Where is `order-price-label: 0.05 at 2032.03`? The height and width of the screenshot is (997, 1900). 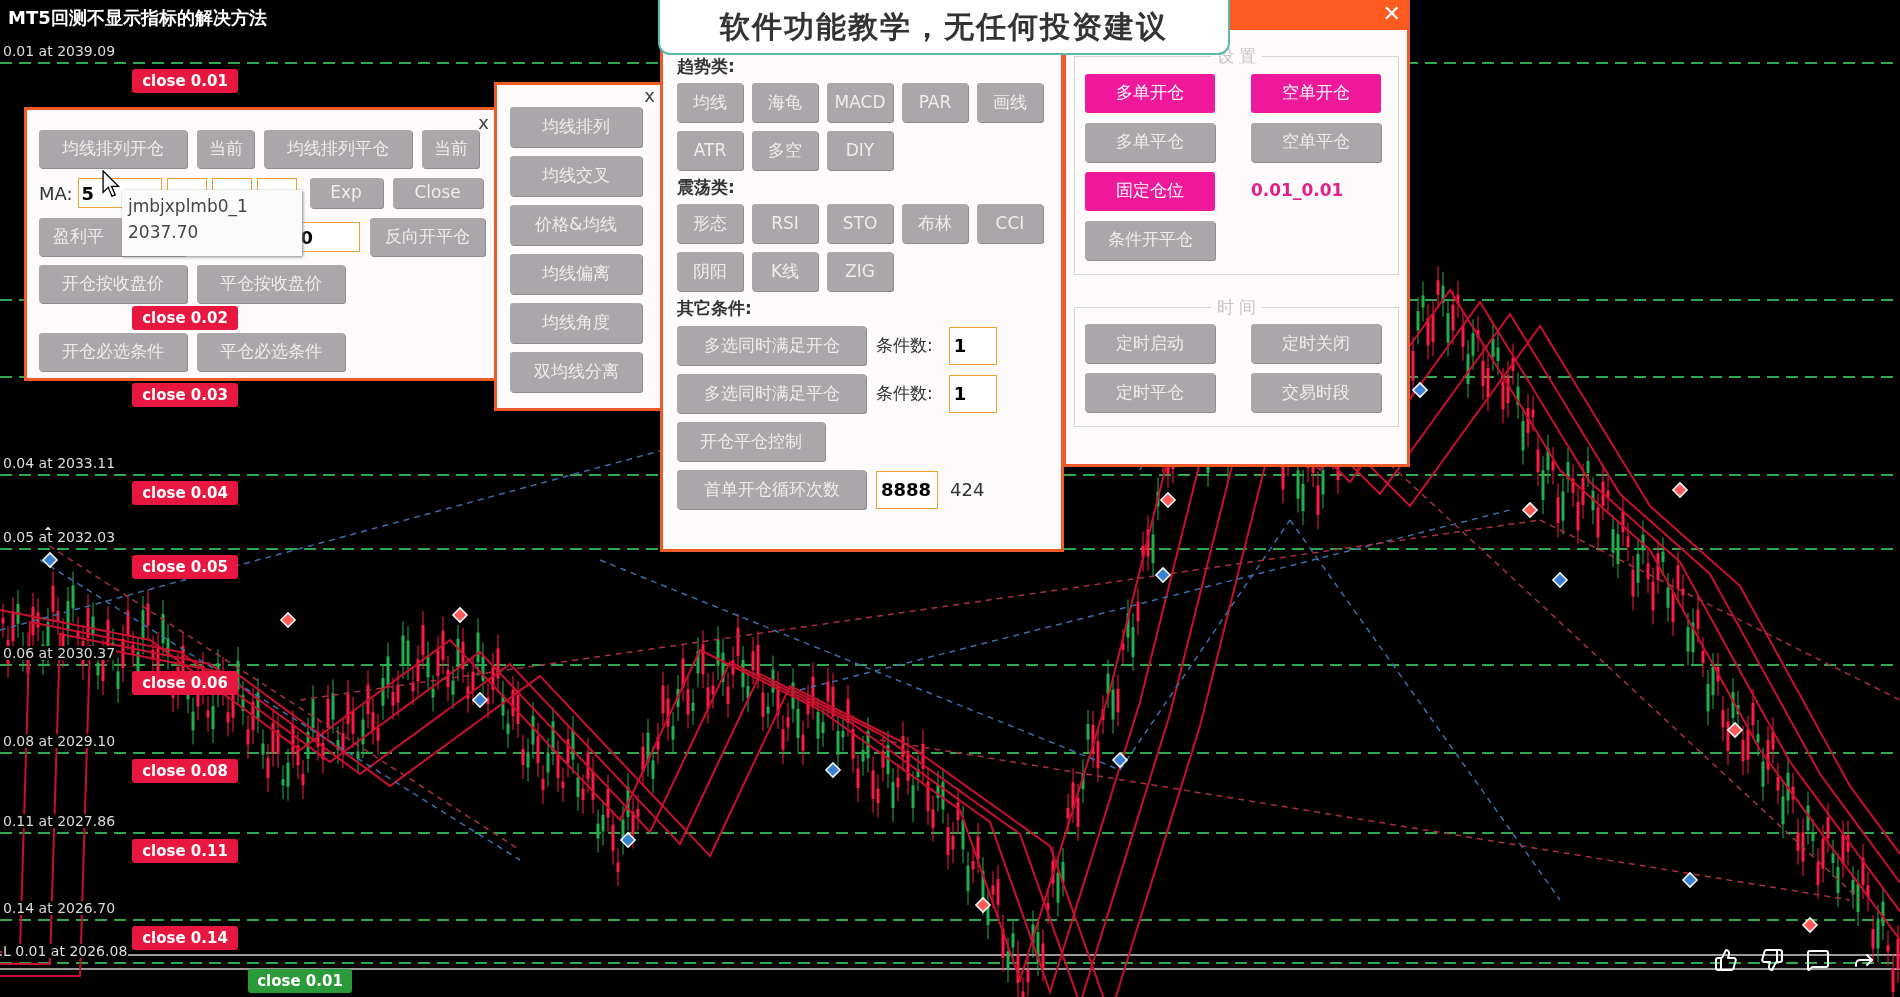 order-price-label: 0.05 at 2032.03 is located at coordinates (59, 537).